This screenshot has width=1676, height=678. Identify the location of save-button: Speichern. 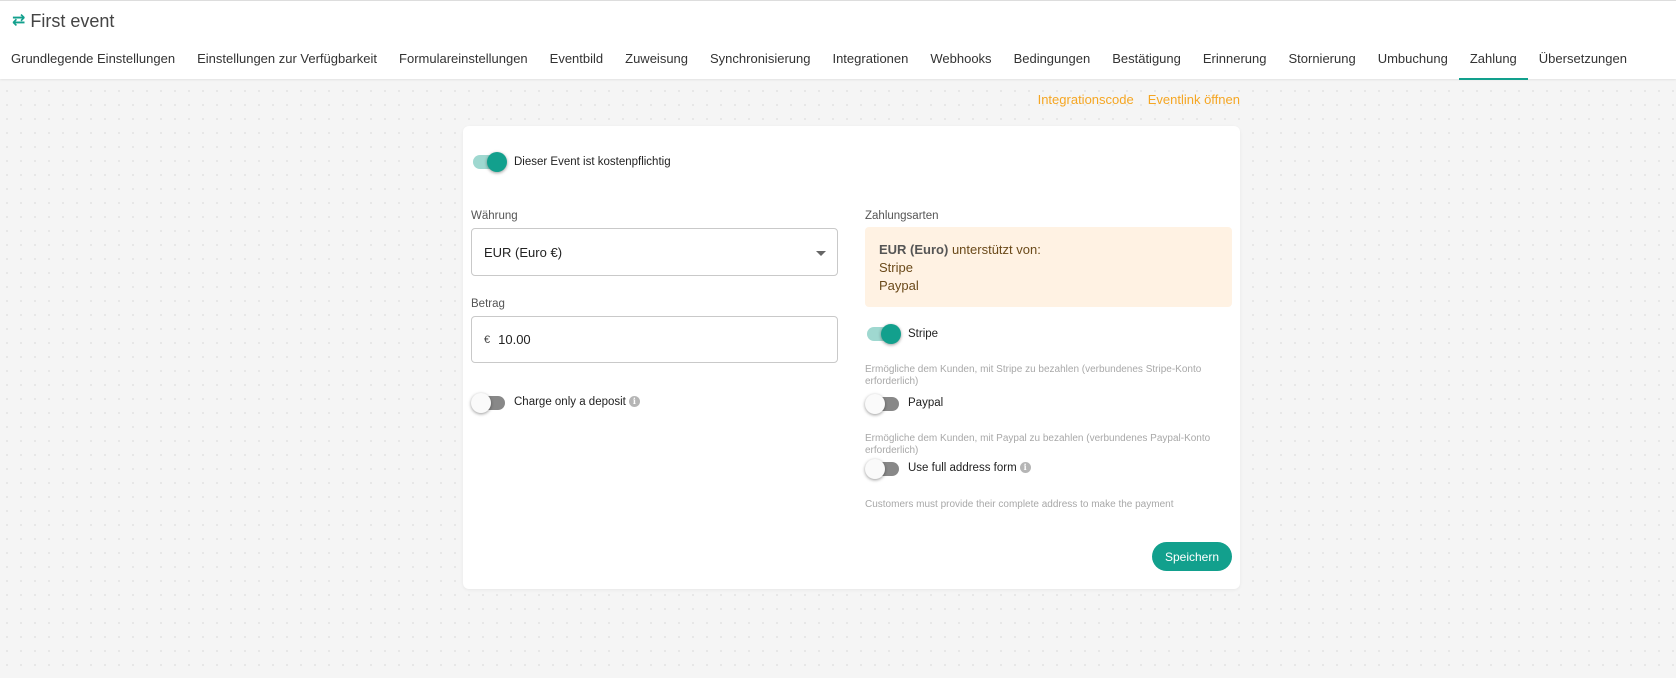
(1192, 556).